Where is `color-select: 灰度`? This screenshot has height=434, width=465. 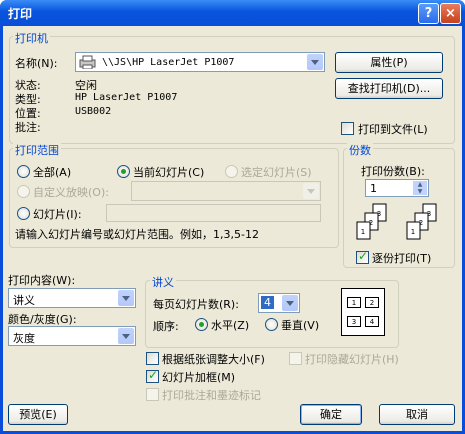 color-select: 灰度 is located at coordinates (72, 336).